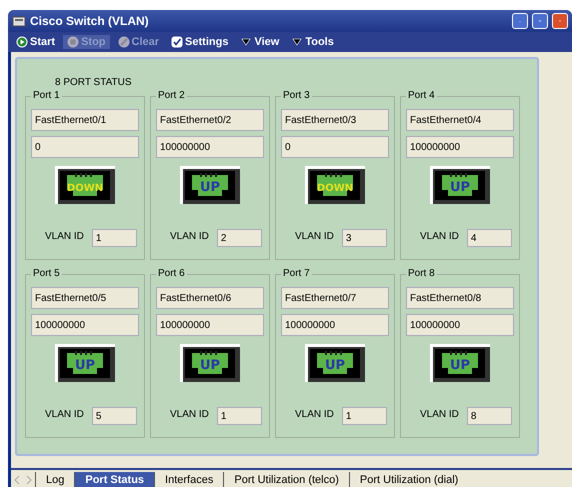 The width and height of the screenshot is (572, 487). I want to click on maximize-button, so click(540, 21).